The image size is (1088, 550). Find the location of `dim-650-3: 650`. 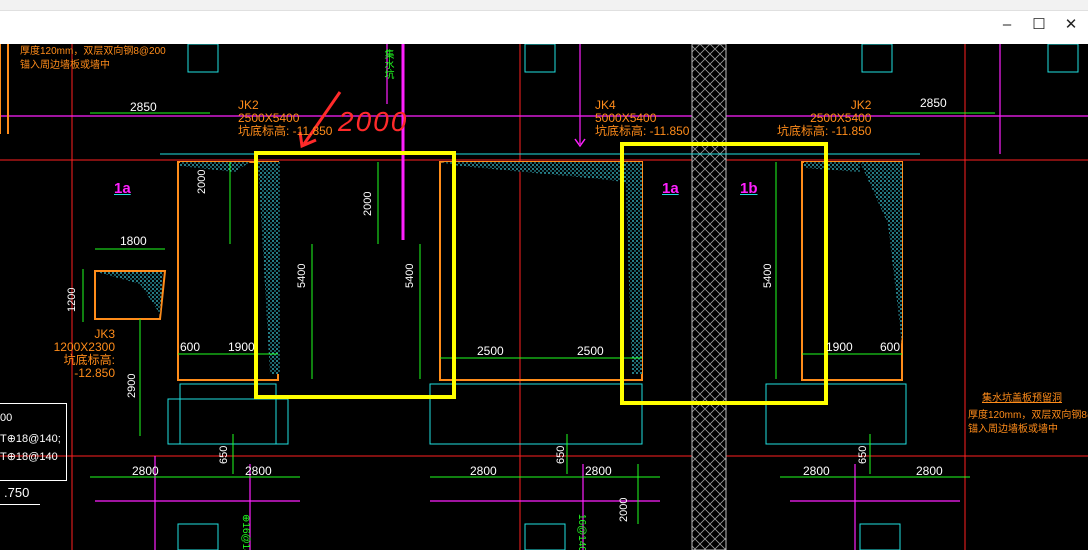

dim-650-3: 650 is located at coordinates (863, 454).